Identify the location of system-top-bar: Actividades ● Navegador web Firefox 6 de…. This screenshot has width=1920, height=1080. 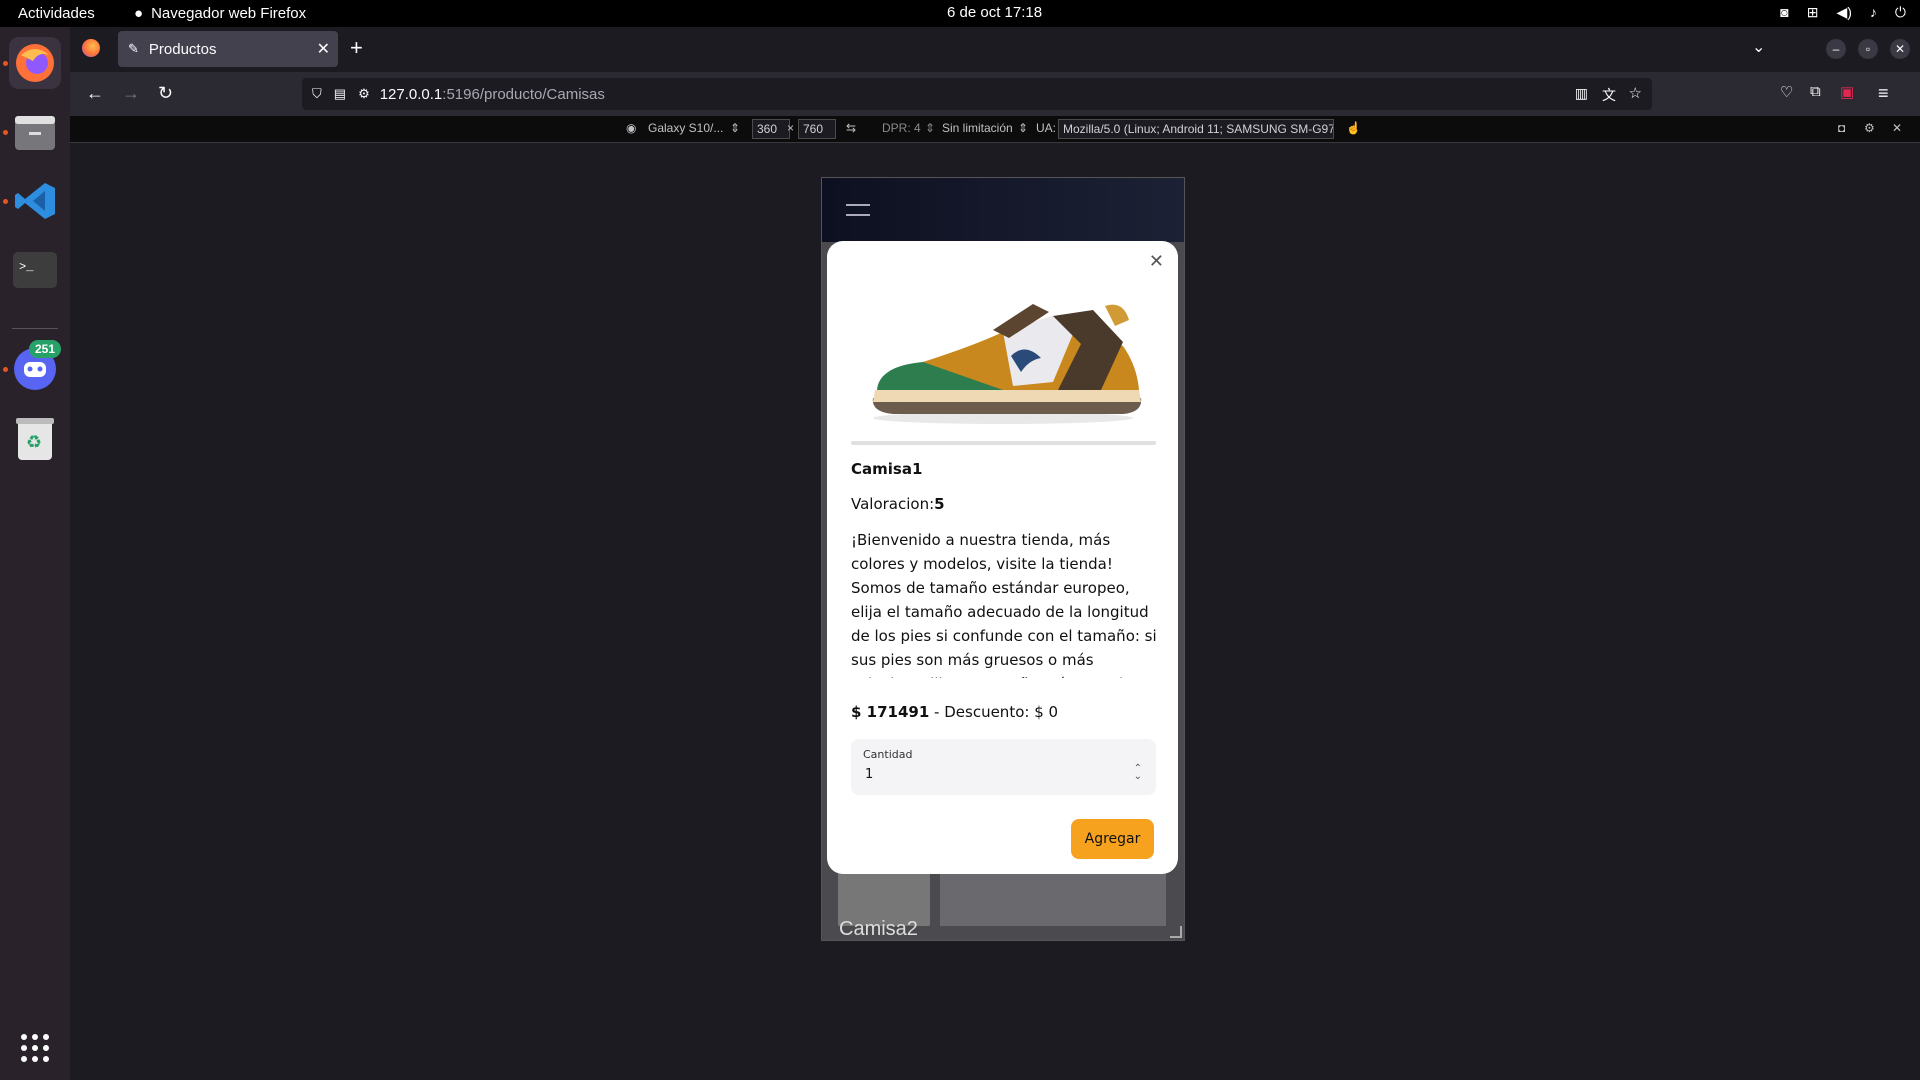
(960, 13).